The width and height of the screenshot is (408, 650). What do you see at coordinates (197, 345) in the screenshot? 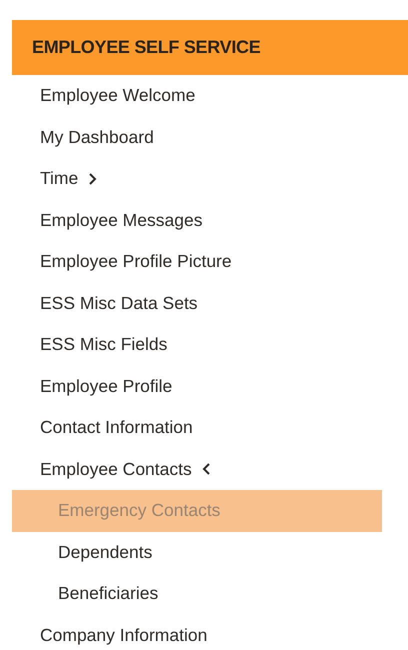
I see `menu-item: ESS Misc Fields` at bounding box center [197, 345].